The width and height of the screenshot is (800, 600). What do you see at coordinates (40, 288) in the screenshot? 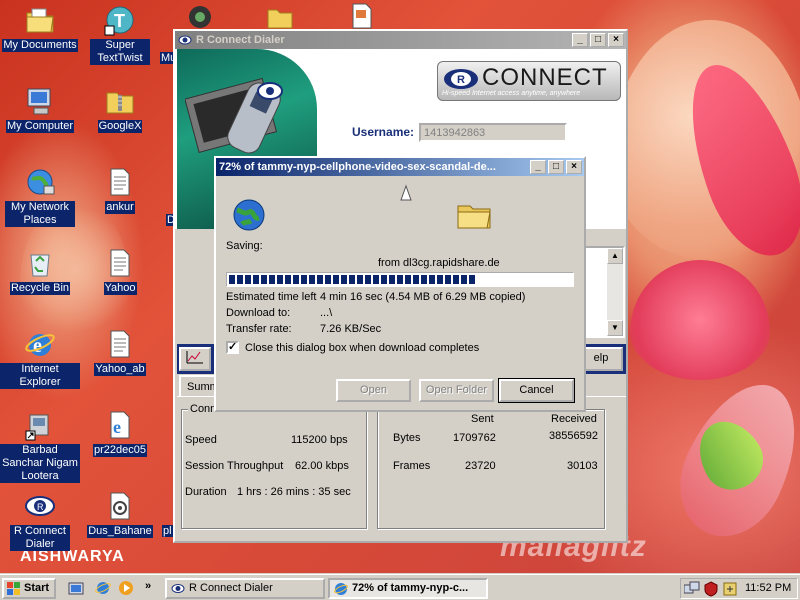
I see `desktop-icon-label: Recycle Bin` at bounding box center [40, 288].